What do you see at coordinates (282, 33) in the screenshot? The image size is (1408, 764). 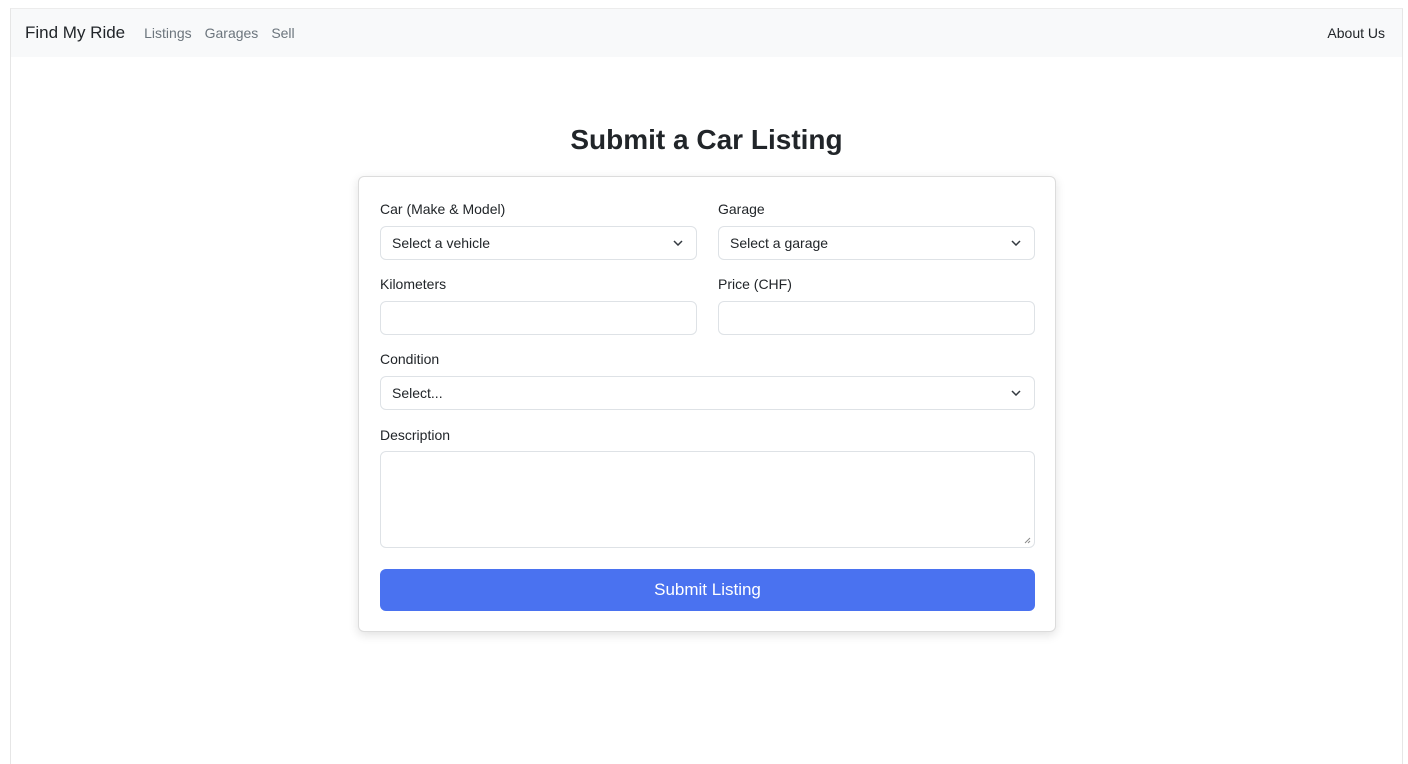 I see `nav-link-sell: Sell` at bounding box center [282, 33].